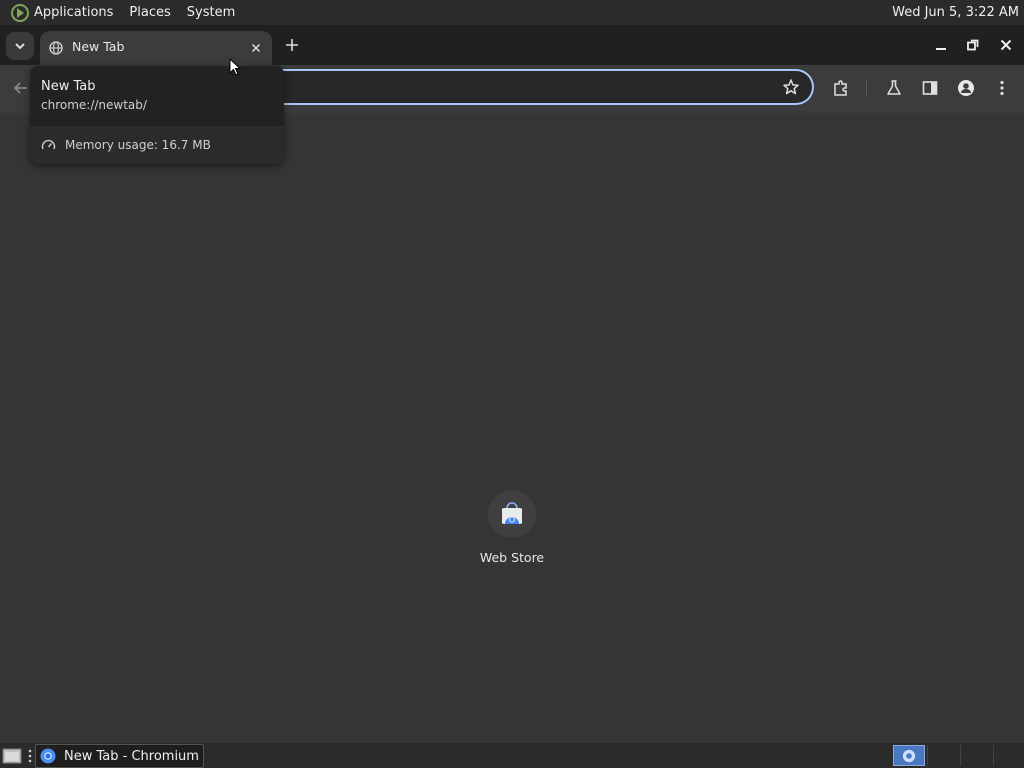 The height and width of the screenshot is (768, 1024). What do you see at coordinates (30, 756) in the screenshot?
I see `panel-handle-icon` at bounding box center [30, 756].